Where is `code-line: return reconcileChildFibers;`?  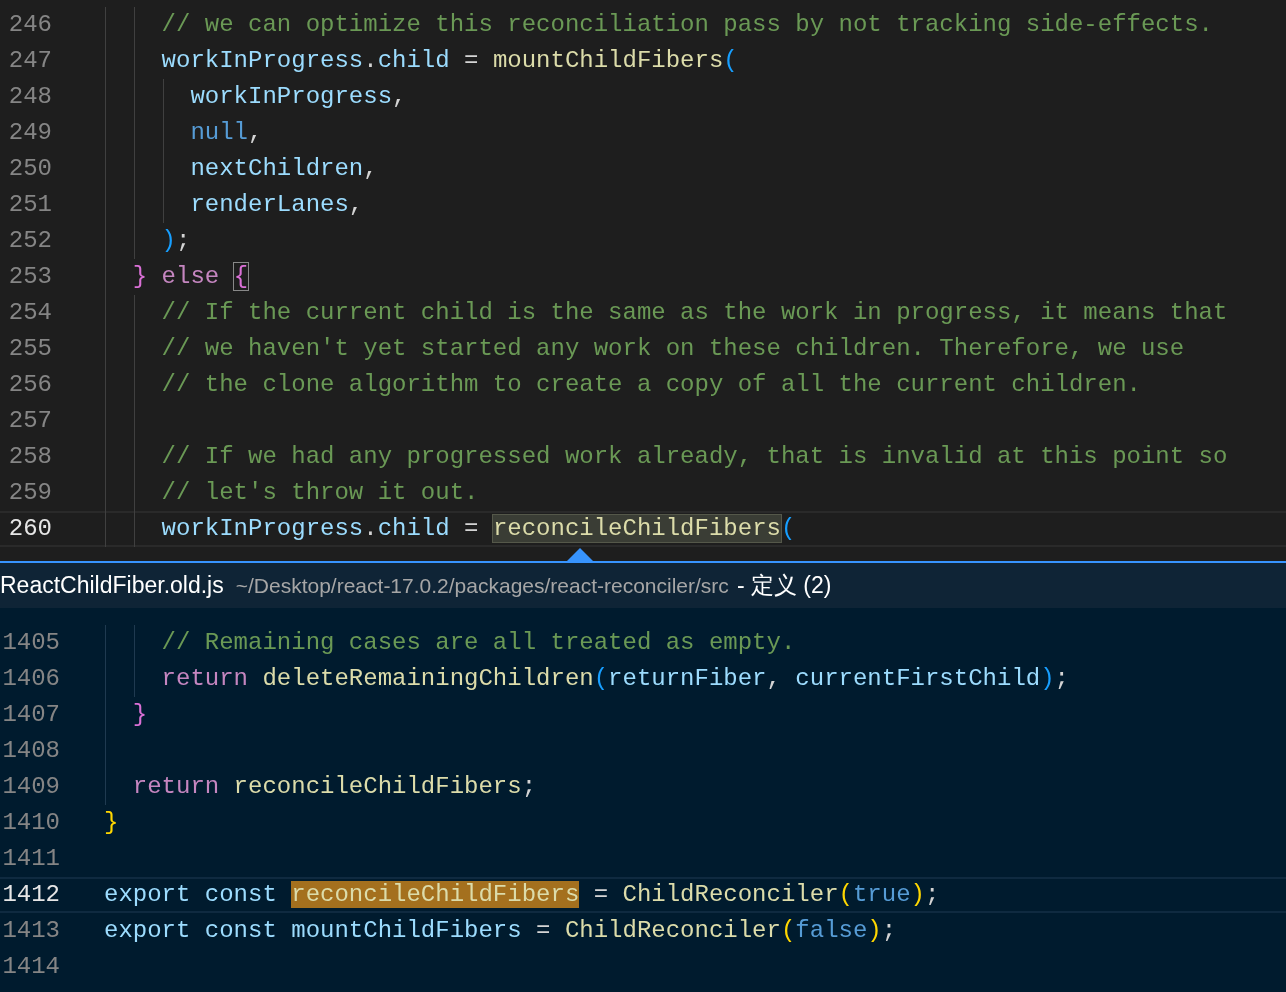 code-line: return reconcileChildFibers; is located at coordinates (334, 787).